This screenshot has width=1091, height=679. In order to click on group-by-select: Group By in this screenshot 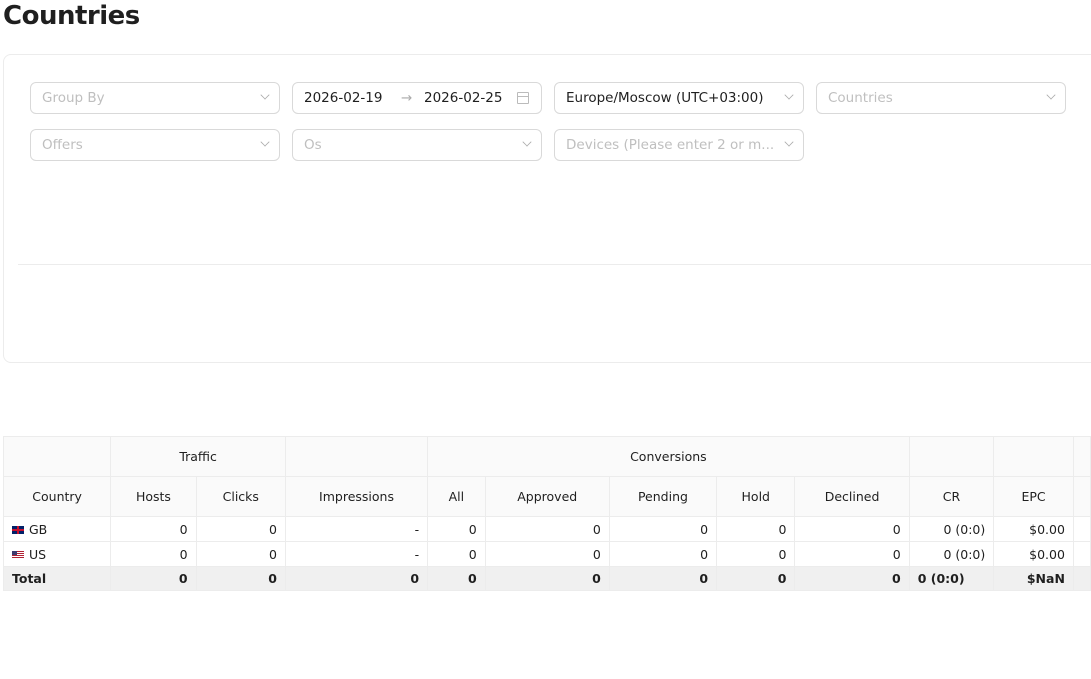, I will do `click(155, 98)`.